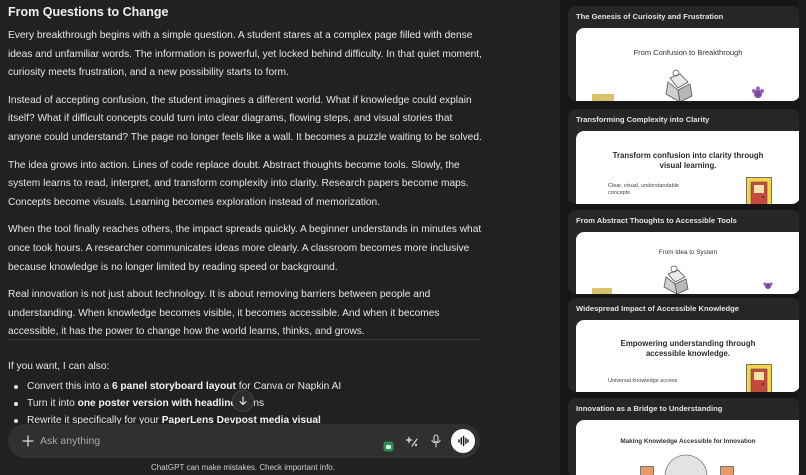 This screenshot has height=475, width=806. I want to click on card-image: From Idea to System, so click(688, 263).